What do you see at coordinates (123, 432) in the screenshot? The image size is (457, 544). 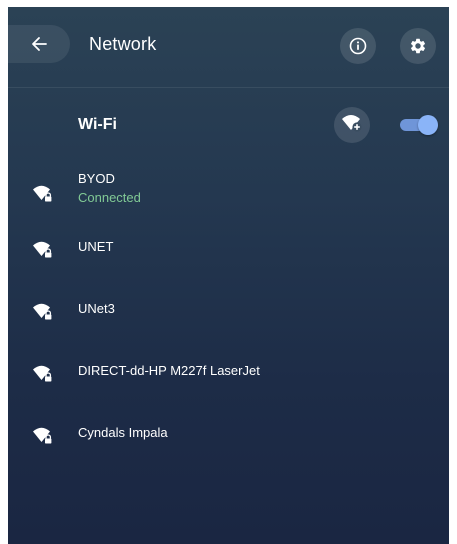 I see `network-name: Cyndals Impala` at bounding box center [123, 432].